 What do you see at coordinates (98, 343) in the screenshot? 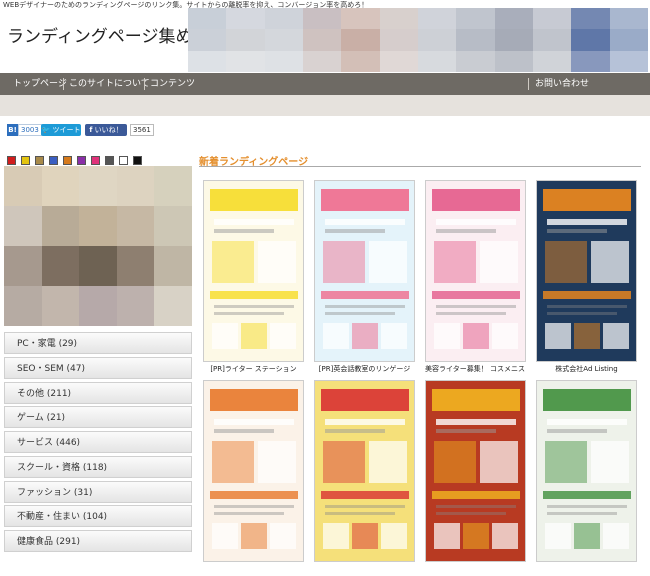
I see `category-item: PC・家電 (29)` at bounding box center [98, 343].